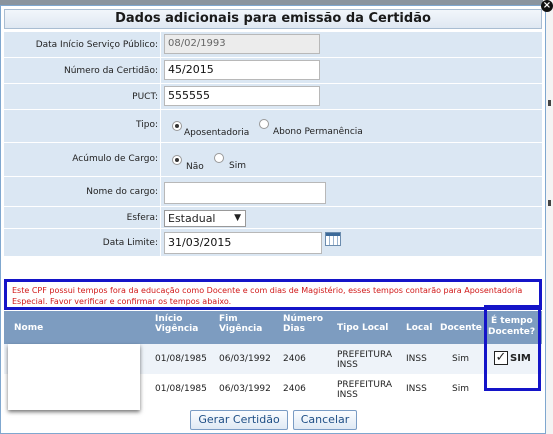 Image resolution: width=553 pixels, height=434 pixels. Describe the element at coordinates (237, 166) in the screenshot. I see `acumulo-sim-label: Sim` at that location.